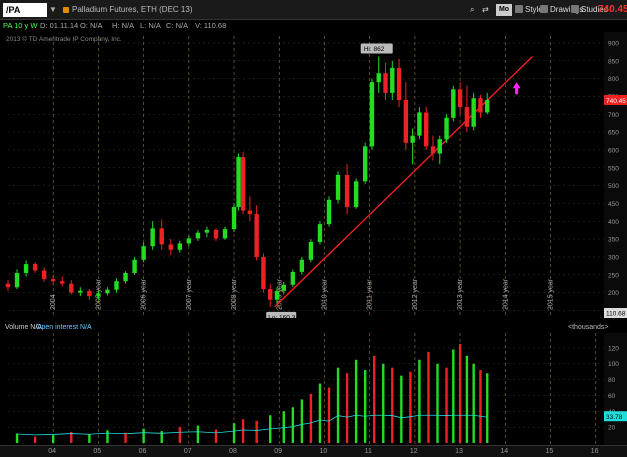  What do you see at coordinates (252, 425) in the screenshot?
I see `open-interest-line` at bounding box center [252, 425].